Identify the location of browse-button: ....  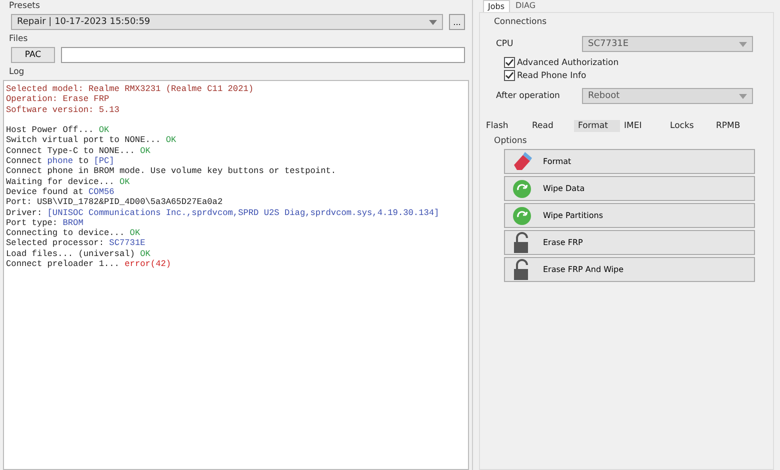
(457, 22).